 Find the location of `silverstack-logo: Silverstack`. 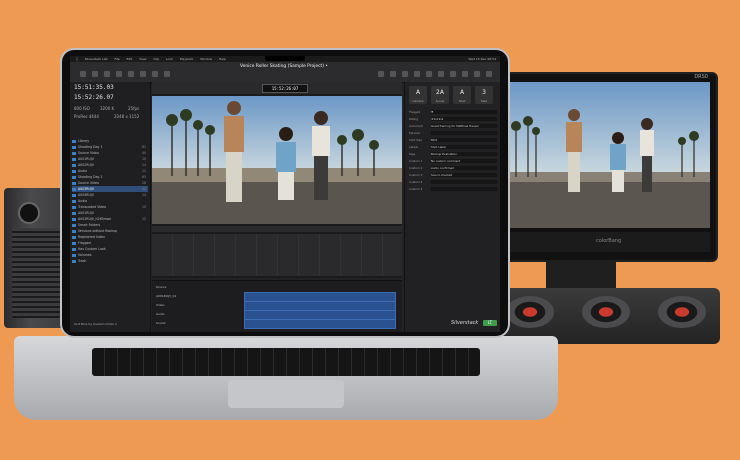

silverstack-logo: Silverstack is located at coordinates (465, 323).